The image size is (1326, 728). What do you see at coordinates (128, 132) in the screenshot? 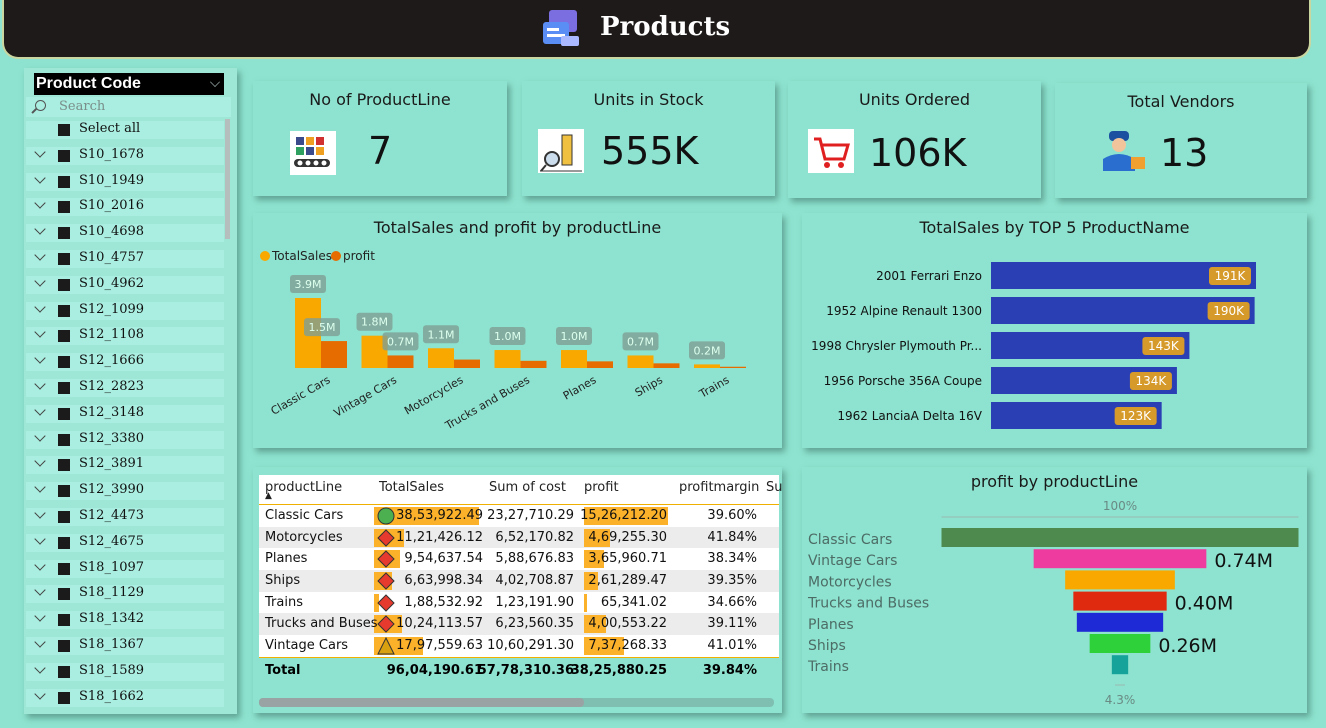
I see `slicer-select-all: Select all` at bounding box center [128, 132].